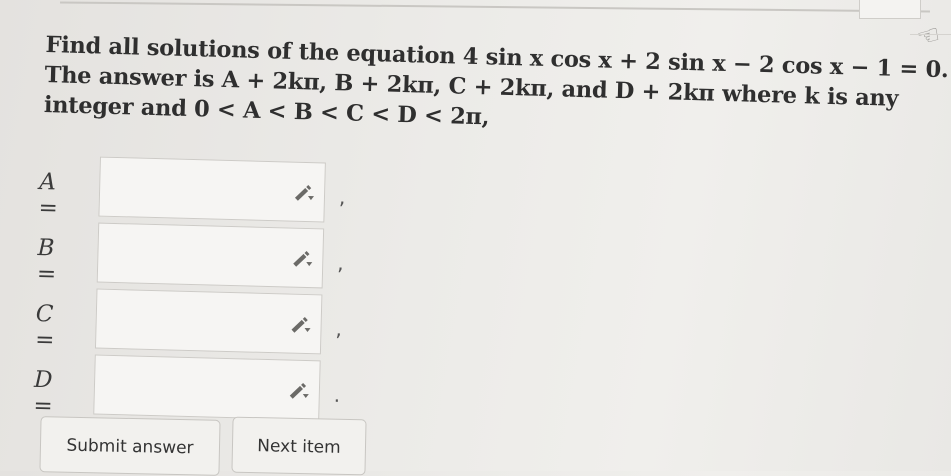 The height and width of the screenshot is (476, 951). What do you see at coordinates (48, 195) in the screenshot?
I see `answer-label-a: A =` at bounding box center [48, 195].